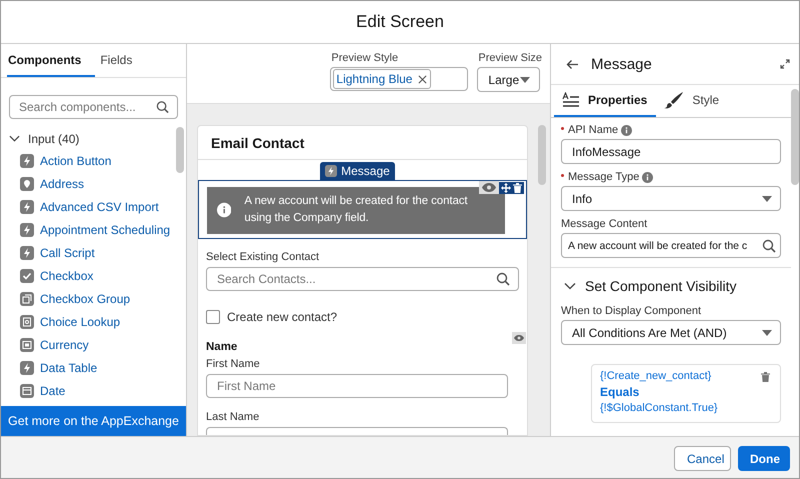  Describe the element at coordinates (374, 79) in the screenshot. I see `pill-label: Lightning Blue` at that location.